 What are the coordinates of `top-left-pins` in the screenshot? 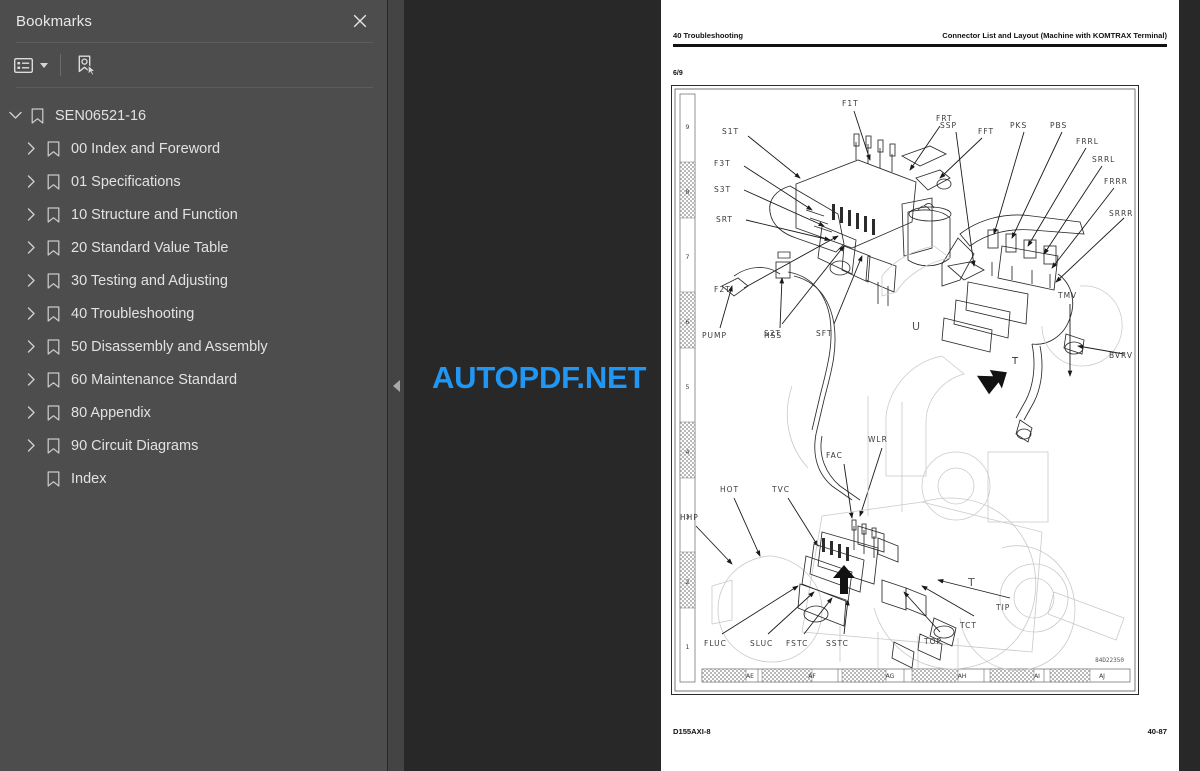 It's located at (853, 219).